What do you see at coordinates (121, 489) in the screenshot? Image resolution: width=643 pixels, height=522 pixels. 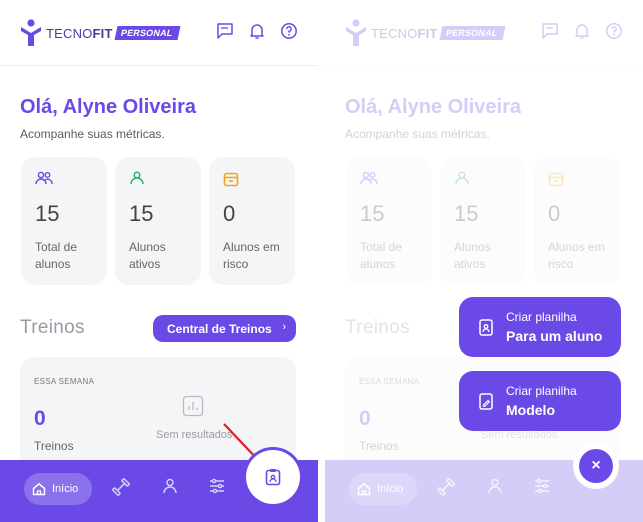 I see `dumbbell-icon` at bounding box center [121, 489].